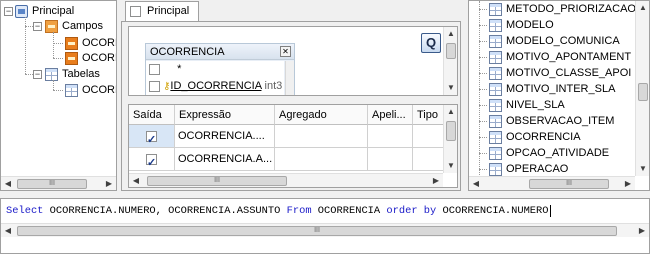 This screenshot has width=650, height=254. I want to click on grid-hscroll: ◀ III ▶, so click(286, 180).